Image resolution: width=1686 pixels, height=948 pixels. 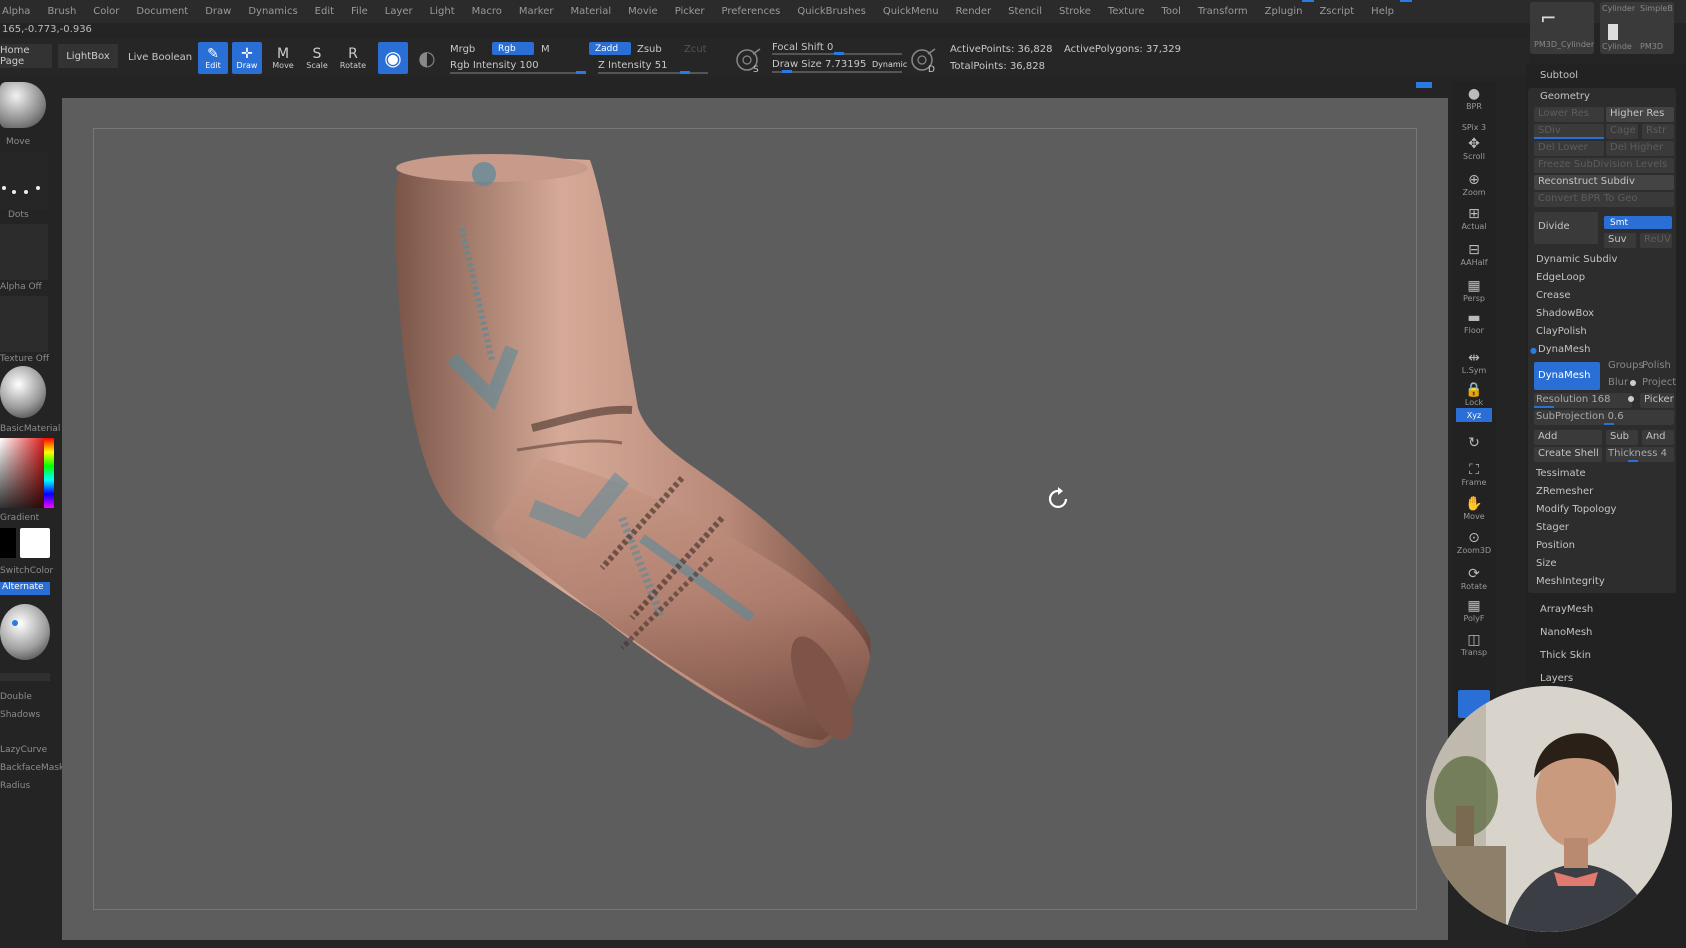 I want to click on section-crease: Crease, so click(x=1553, y=295).